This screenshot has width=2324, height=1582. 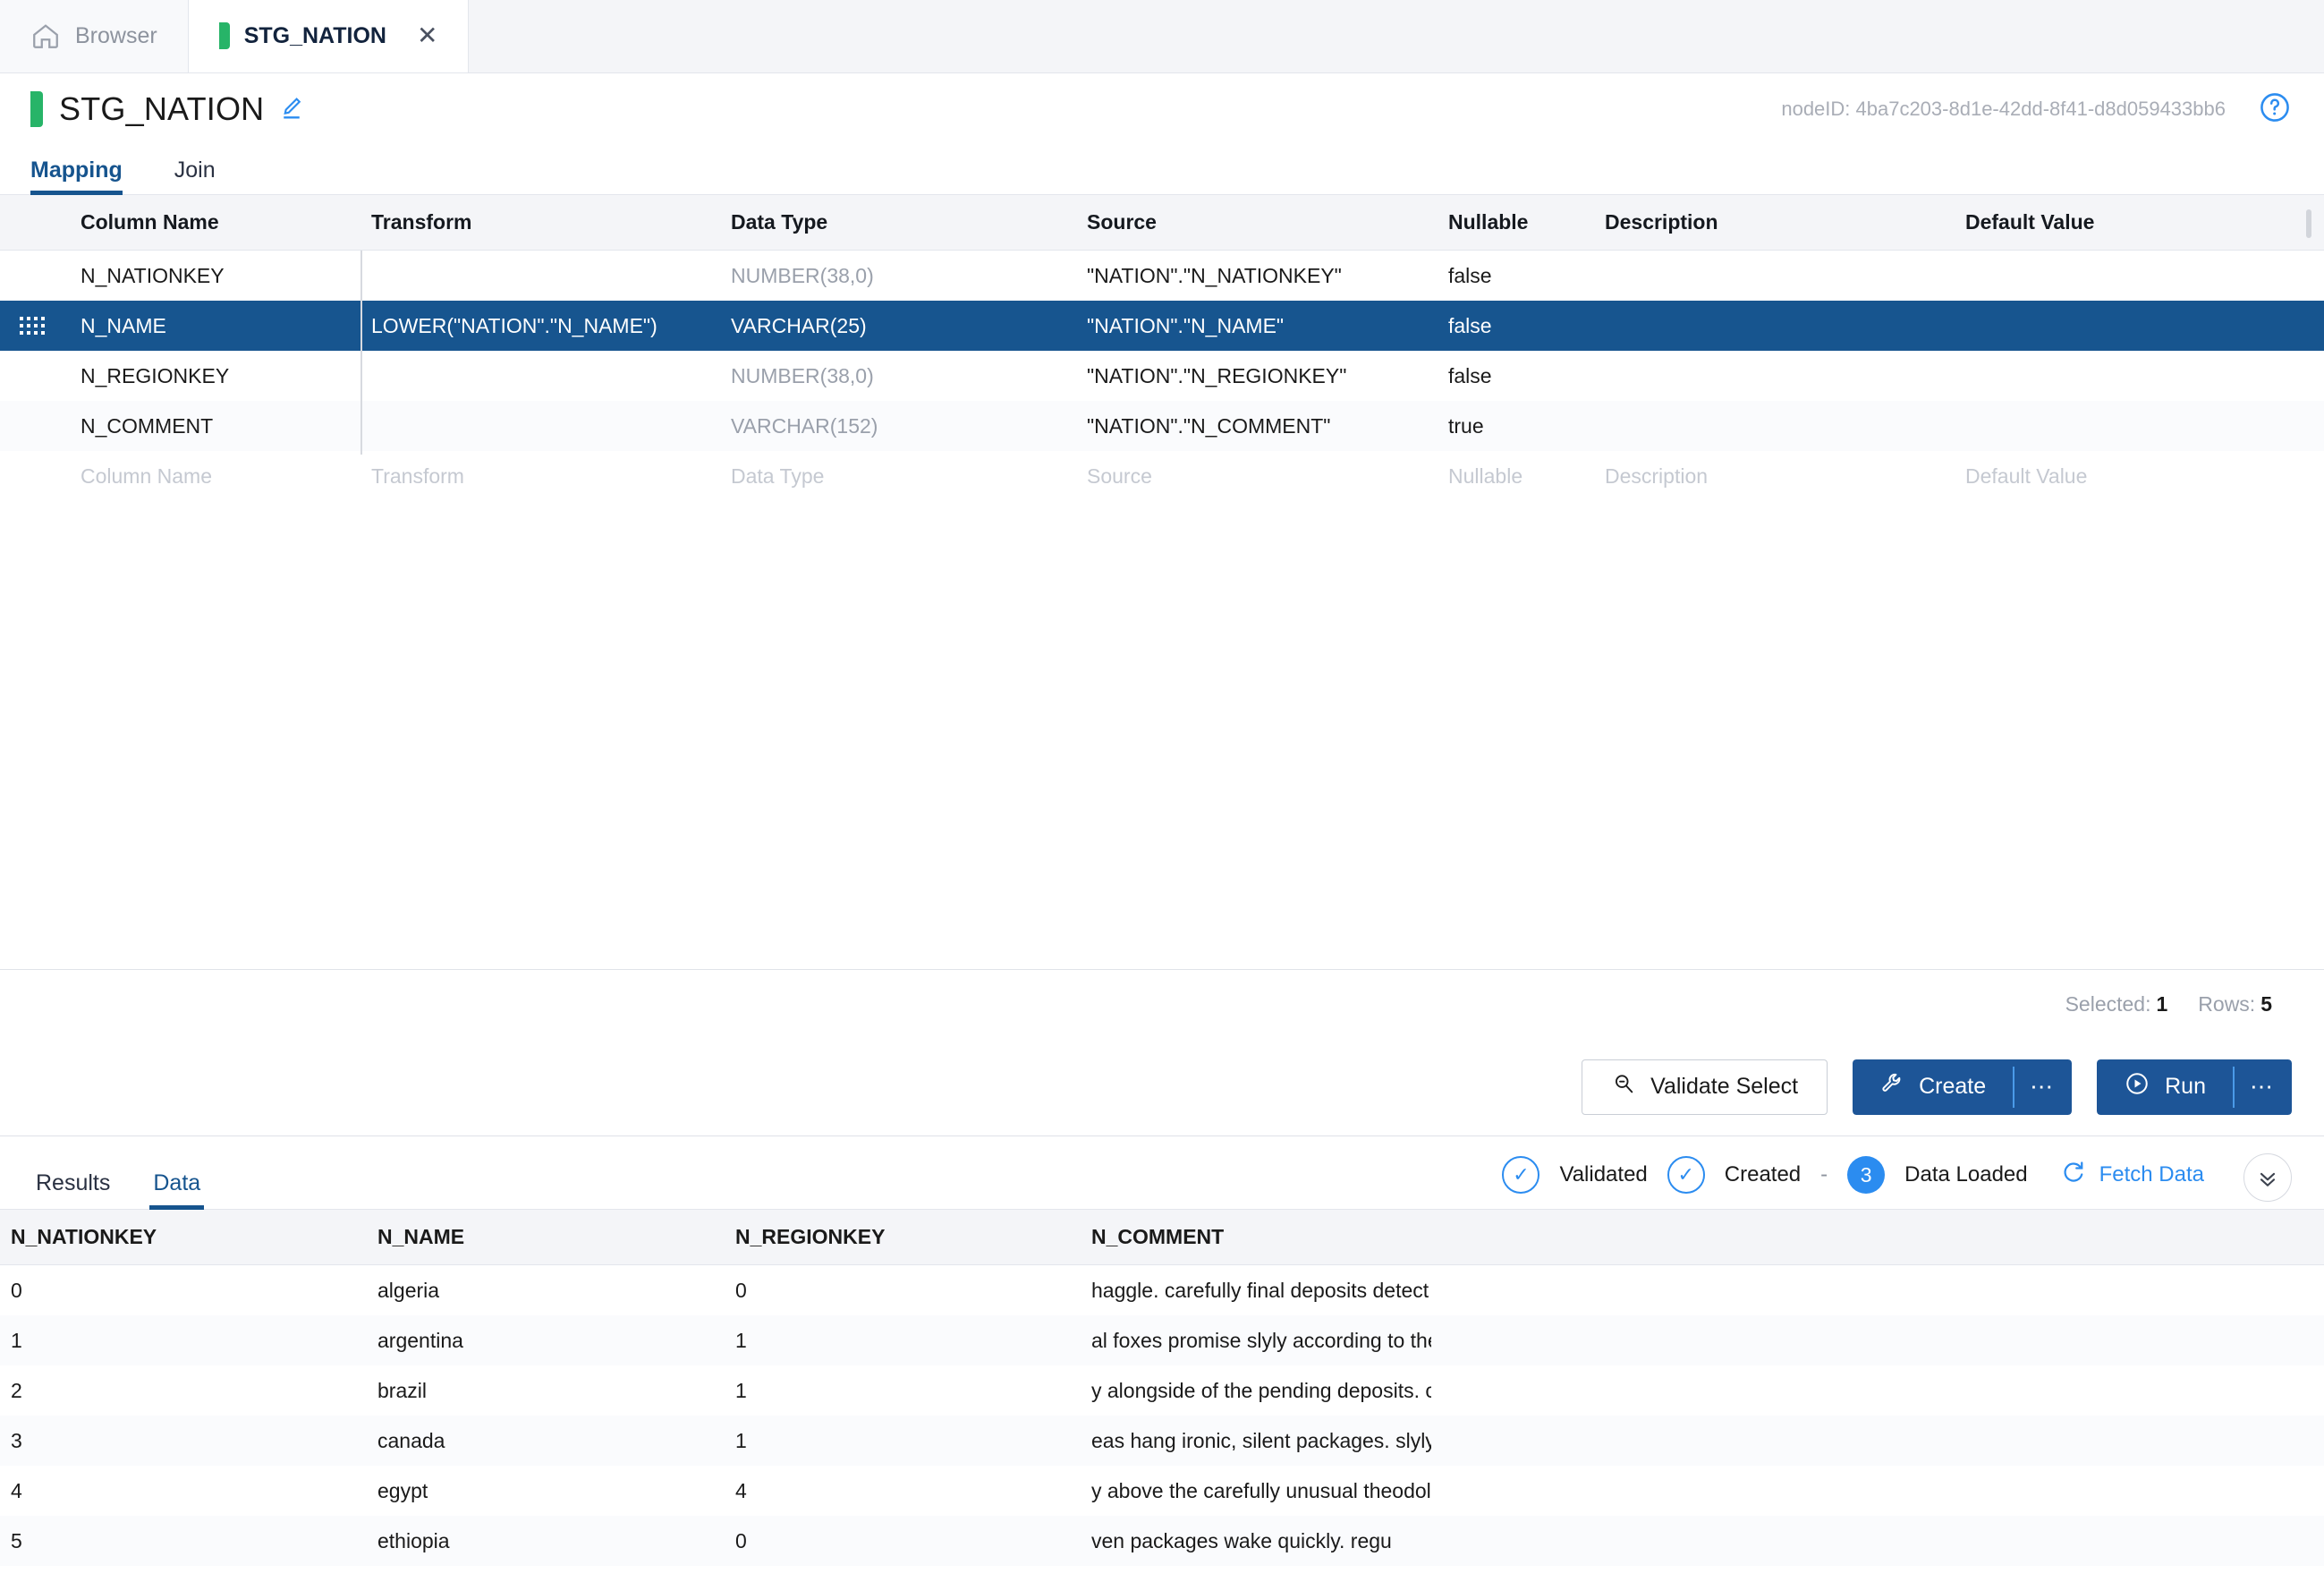 I want to click on data-header-n-comment: N_COMMENT, so click(x=1256, y=1237).